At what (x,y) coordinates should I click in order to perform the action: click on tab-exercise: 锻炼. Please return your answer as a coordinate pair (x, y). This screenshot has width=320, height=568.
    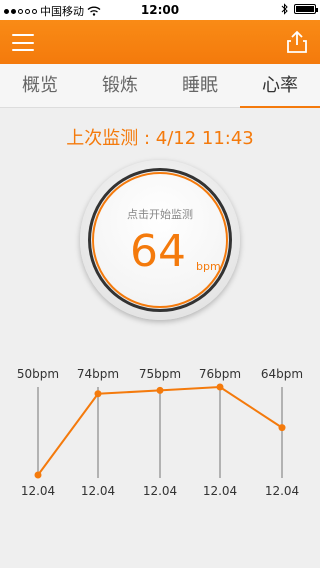
    Looking at the image, I should click on (120, 85).